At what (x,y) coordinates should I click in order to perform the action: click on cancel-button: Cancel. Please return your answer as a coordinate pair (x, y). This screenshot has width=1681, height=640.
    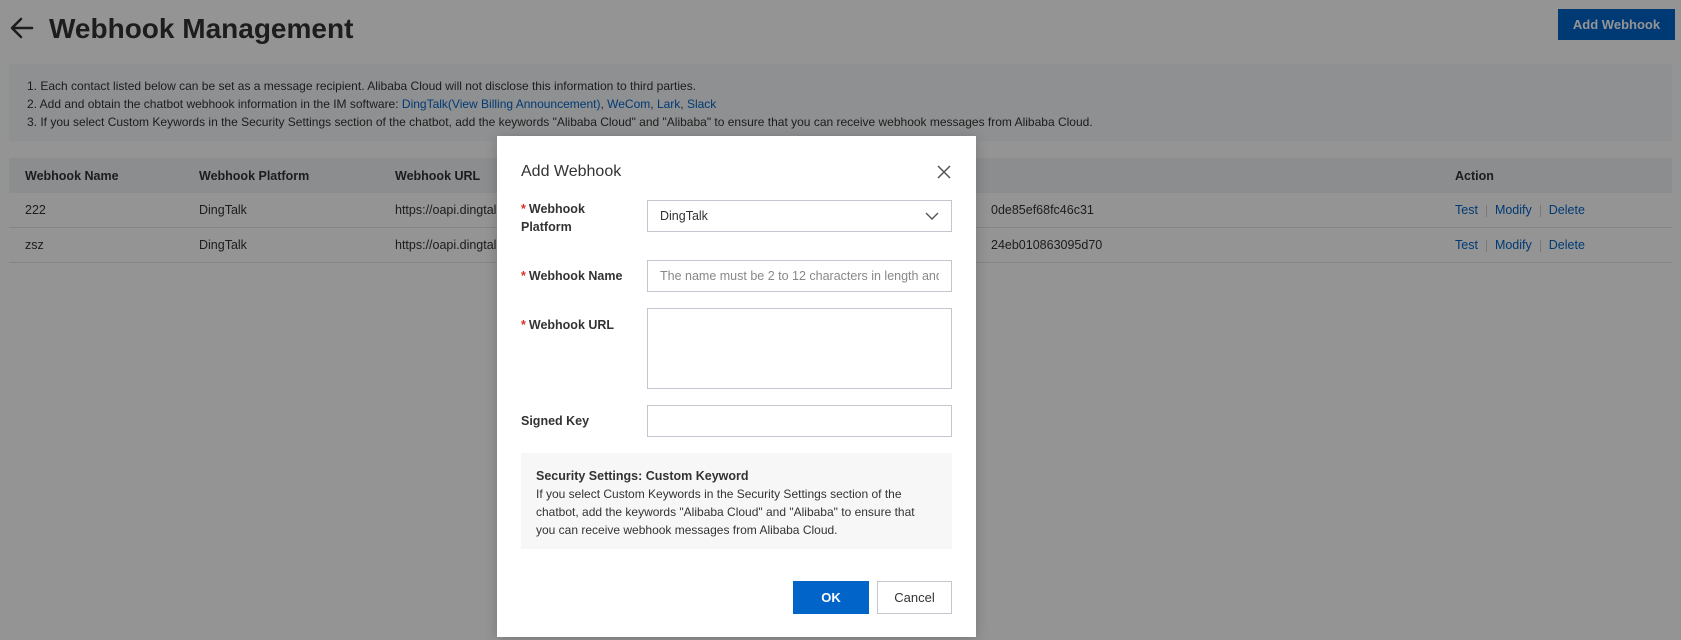
    Looking at the image, I should click on (914, 597).